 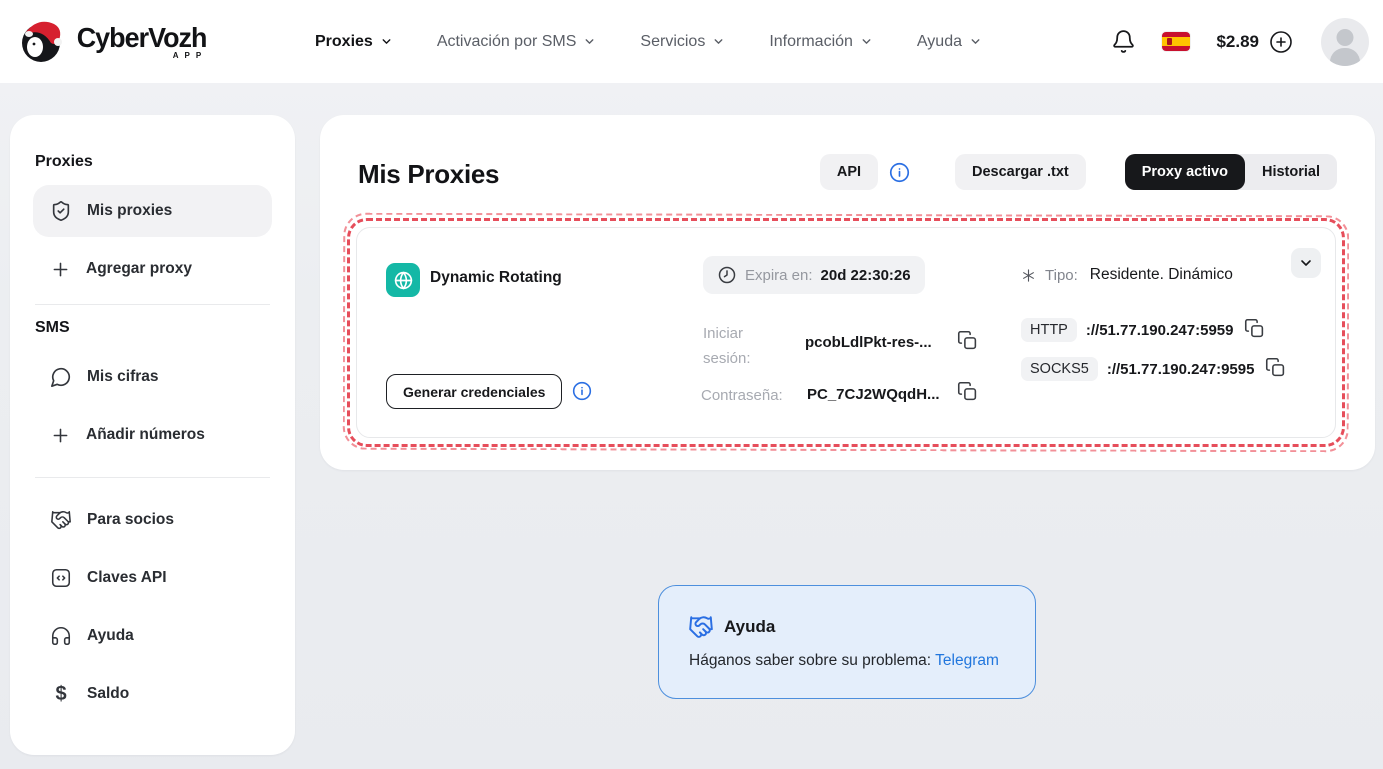 I want to click on page-title: Mis Proxies, so click(x=429, y=174).